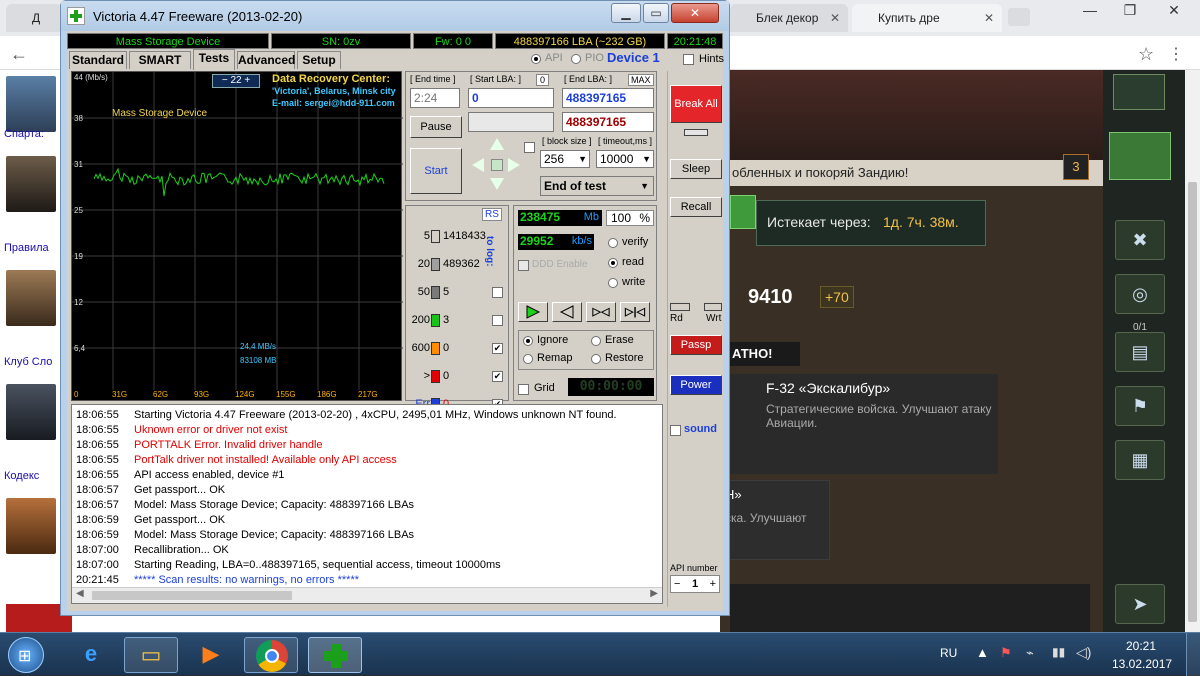  What do you see at coordinates (948, 653) in the screenshot?
I see `language-indicator: RU` at bounding box center [948, 653].